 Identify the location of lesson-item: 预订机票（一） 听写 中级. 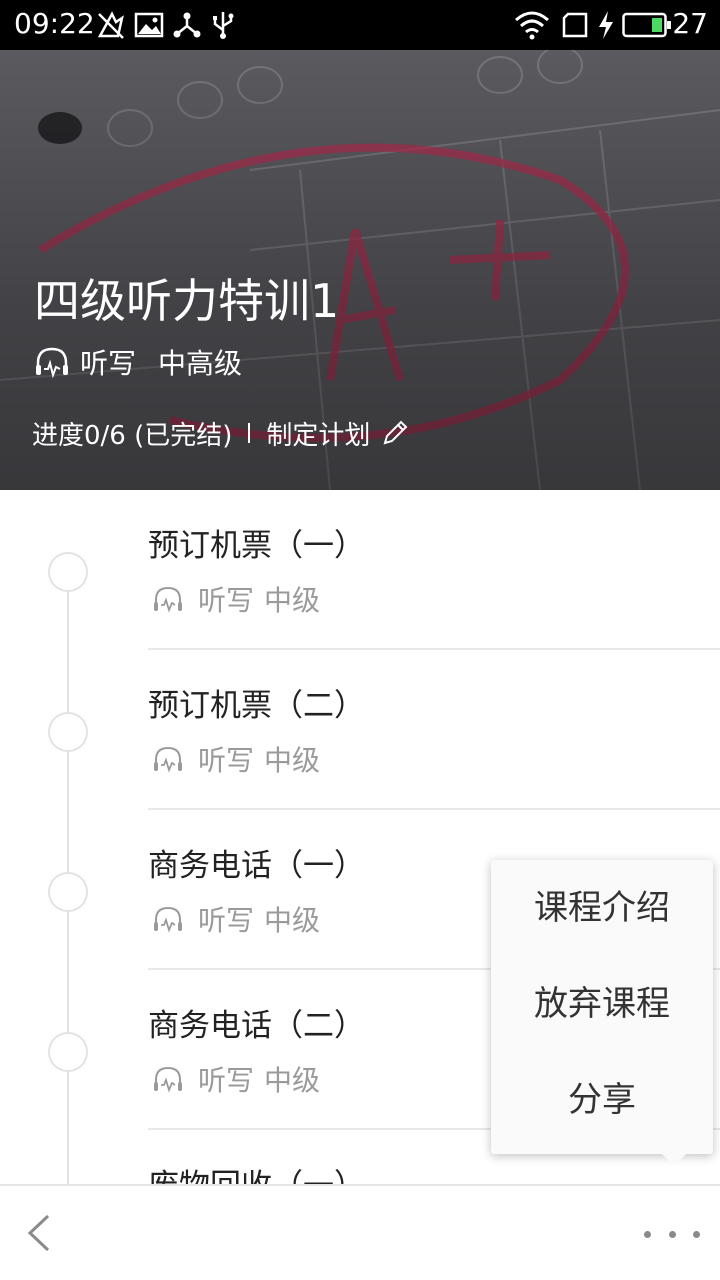
(360, 570).